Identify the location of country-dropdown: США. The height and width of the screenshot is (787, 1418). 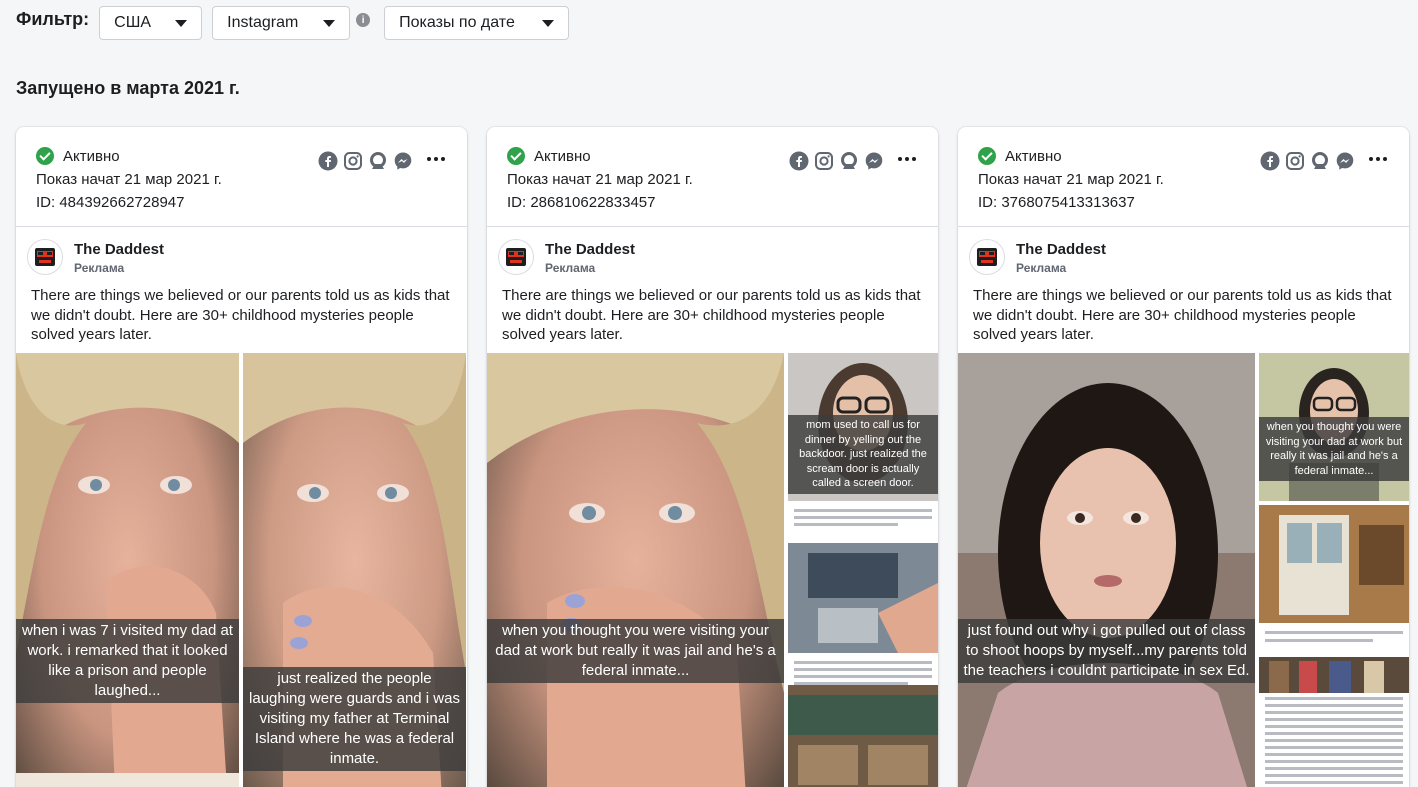
(151, 23).